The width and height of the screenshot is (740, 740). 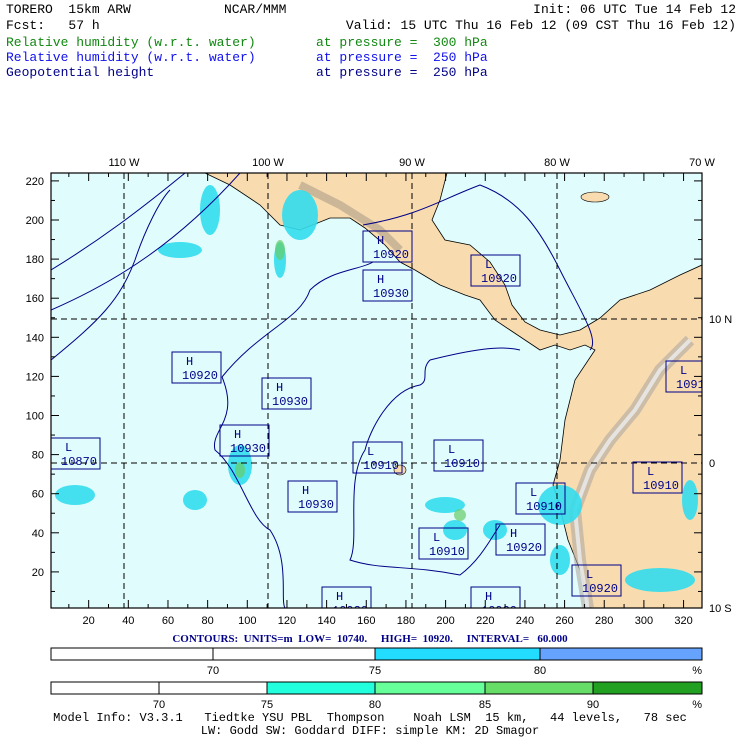 I want to click on colorbar-rh-300: 70 75 80 85 90%, so click(x=376, y=696).